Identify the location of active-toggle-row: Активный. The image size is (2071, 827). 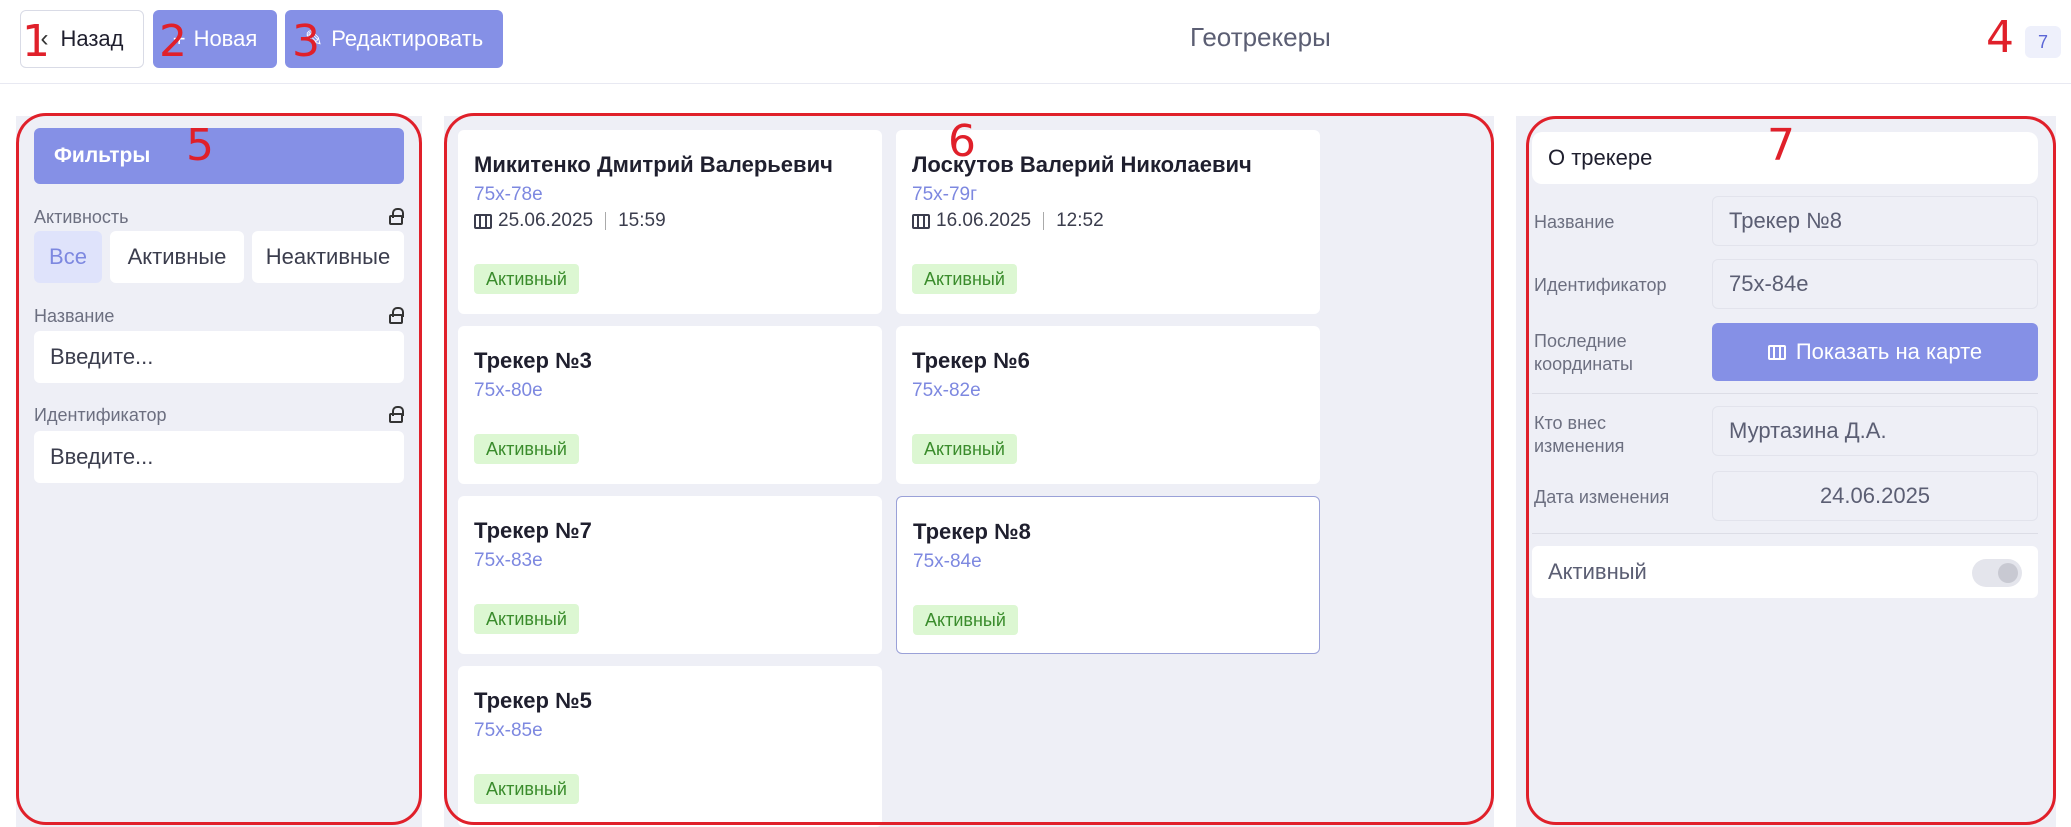
(1785, 572).